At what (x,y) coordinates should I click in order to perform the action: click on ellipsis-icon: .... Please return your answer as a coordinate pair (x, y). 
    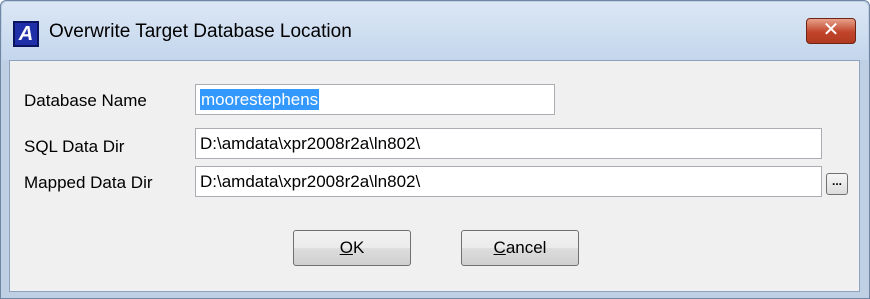
    Looking at the image, I should click on (836, 181).